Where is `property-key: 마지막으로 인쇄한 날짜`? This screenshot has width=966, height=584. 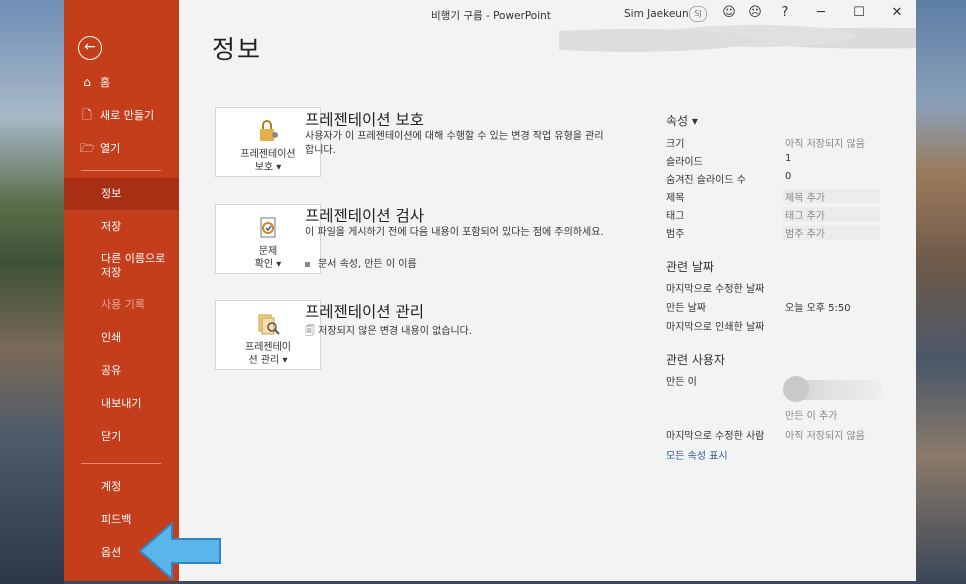 property-key: 마지막으로 인쇄한 날짜 is located at coordinates (715, 327).